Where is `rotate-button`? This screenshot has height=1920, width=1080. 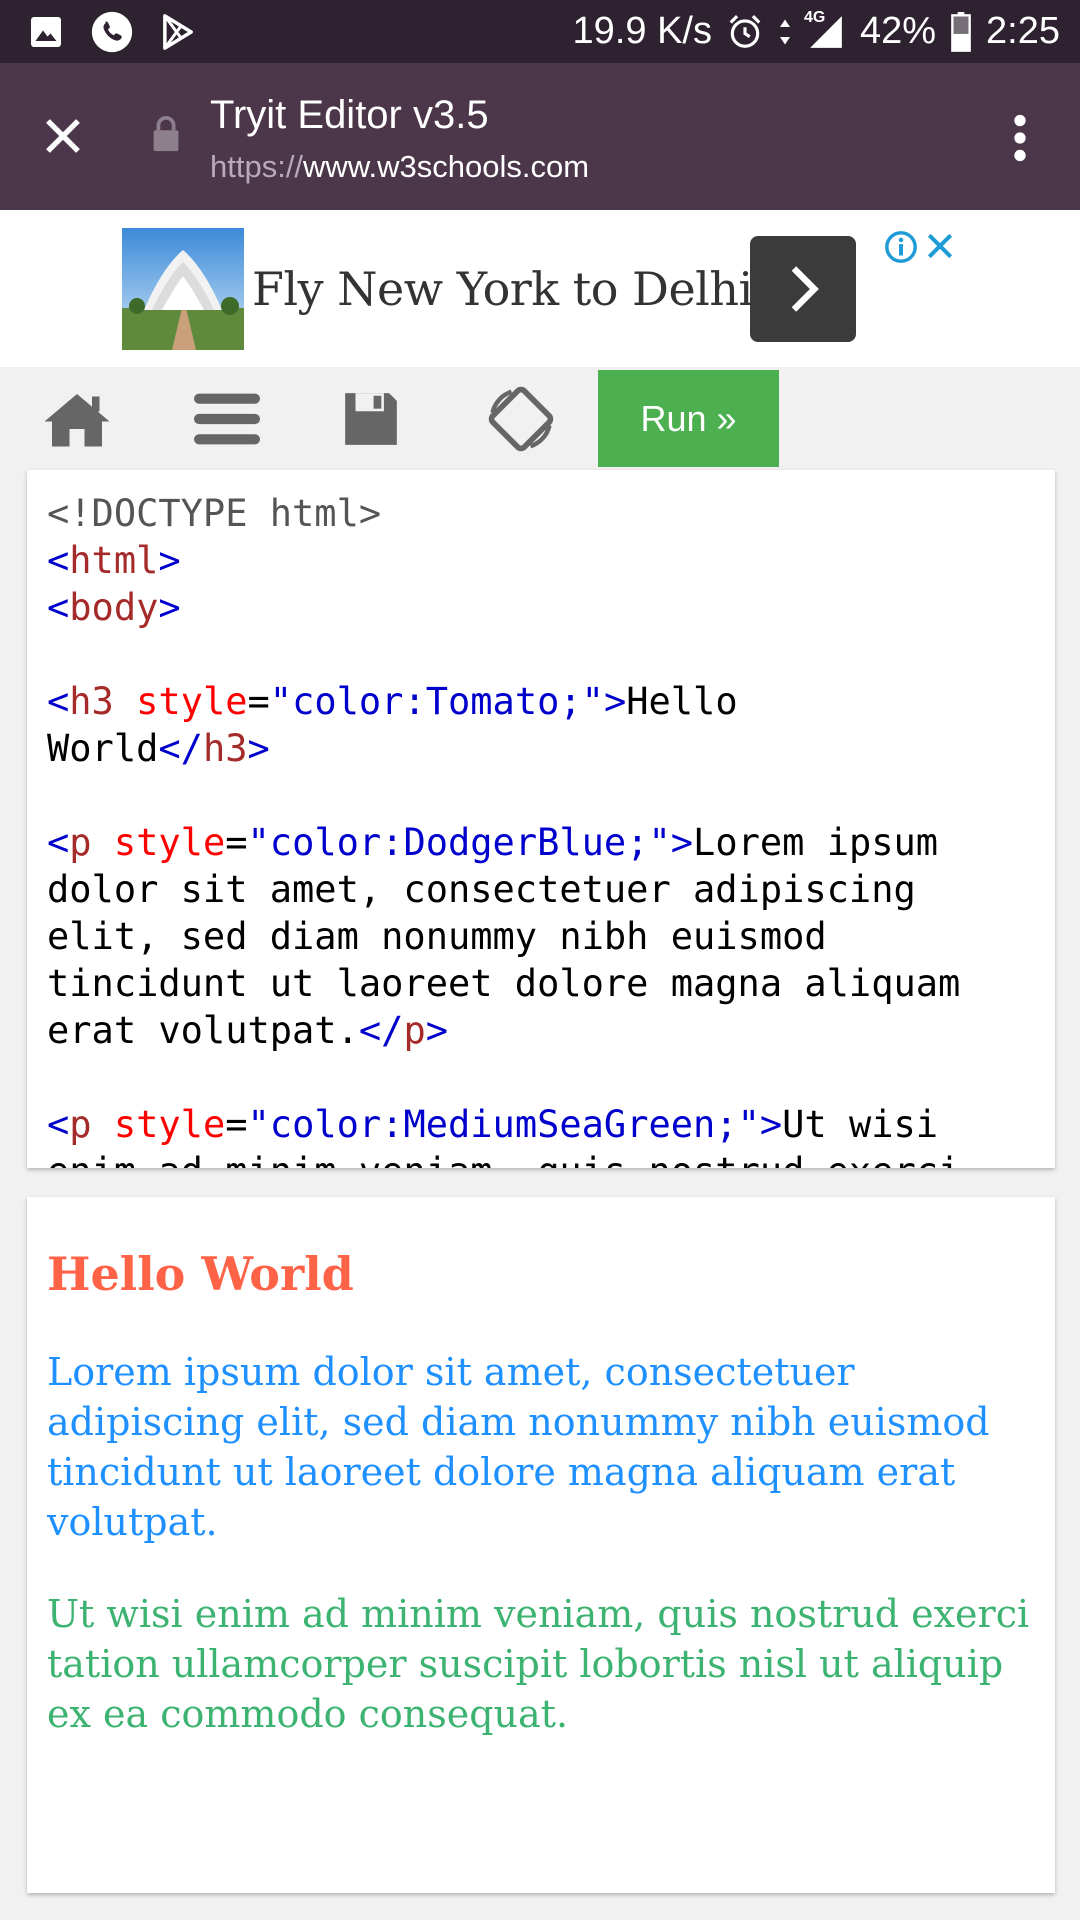
rotate-button is located at coordinates (521, 419).